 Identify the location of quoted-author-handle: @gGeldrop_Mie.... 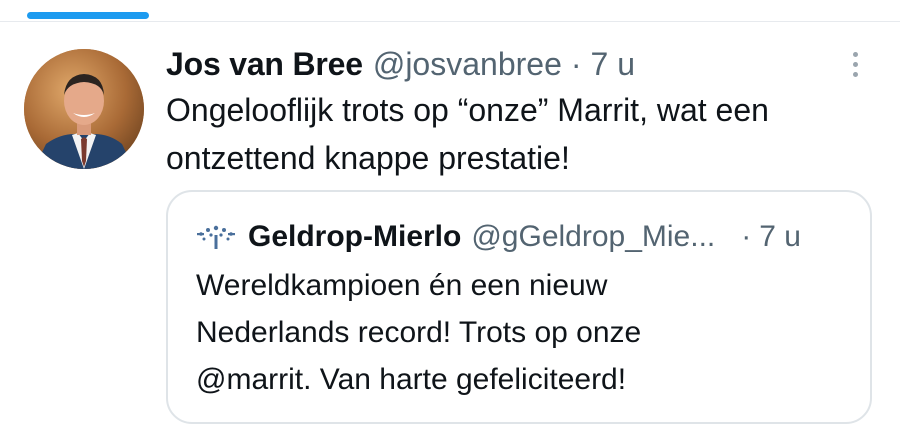
(593, 237).